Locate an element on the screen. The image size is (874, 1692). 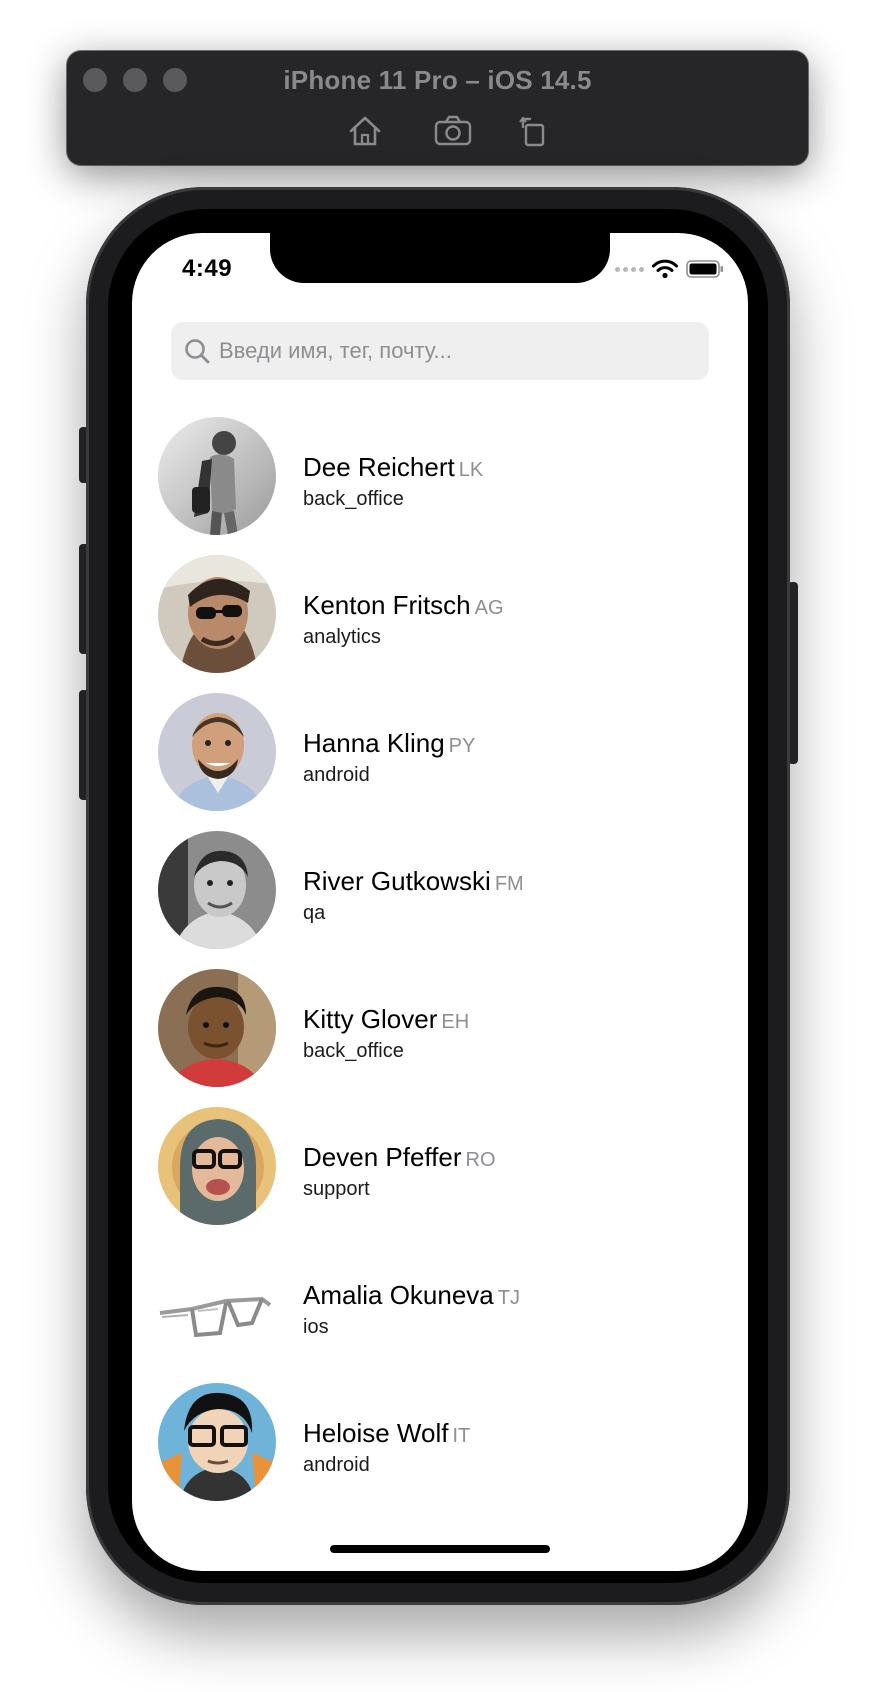
employee-code: EH is located at coordinates (455, 1022).